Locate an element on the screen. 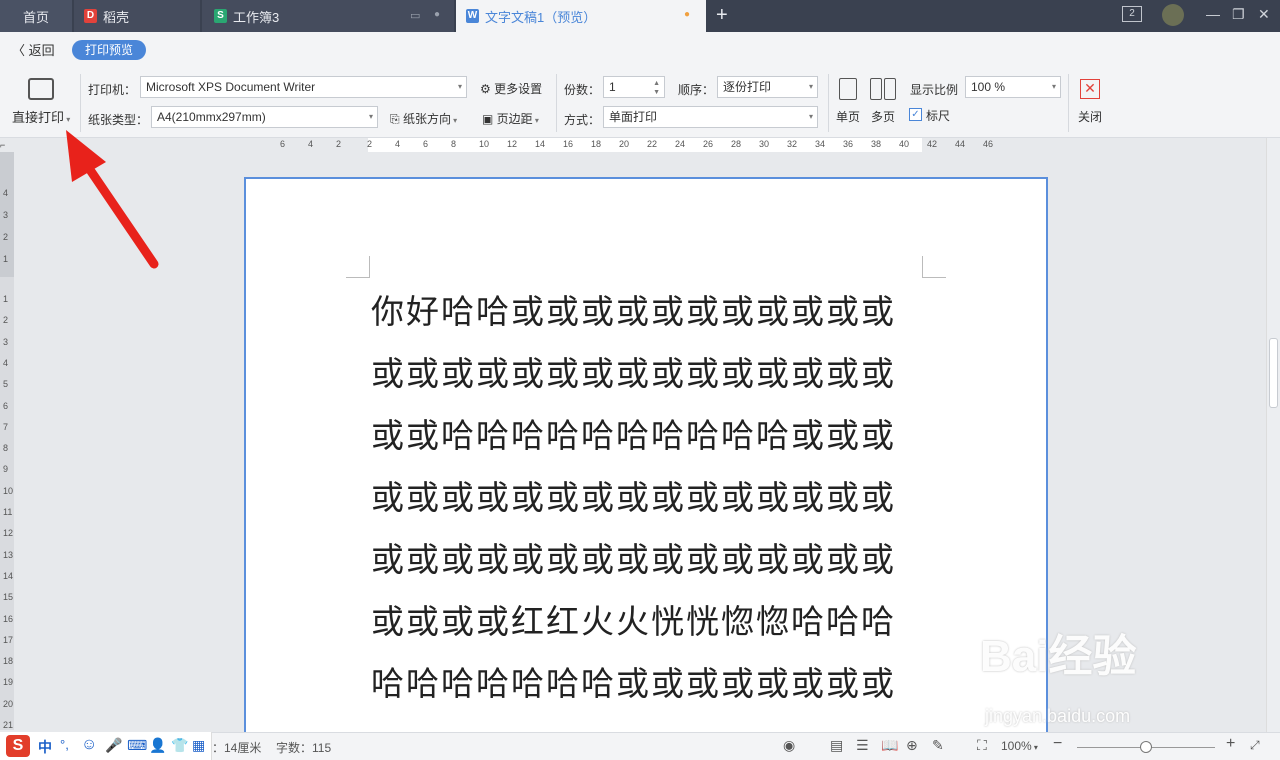  scrollbar-thumb is located at coordinates (1273, 373).